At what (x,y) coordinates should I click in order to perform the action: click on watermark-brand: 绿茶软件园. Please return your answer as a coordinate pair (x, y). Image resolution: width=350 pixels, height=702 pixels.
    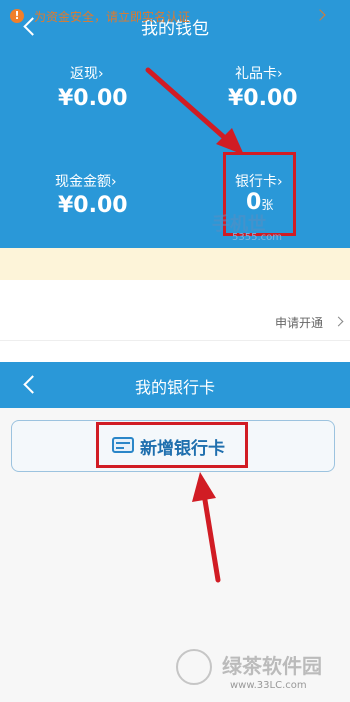
    Looking at the image, I should click on (272, 666).